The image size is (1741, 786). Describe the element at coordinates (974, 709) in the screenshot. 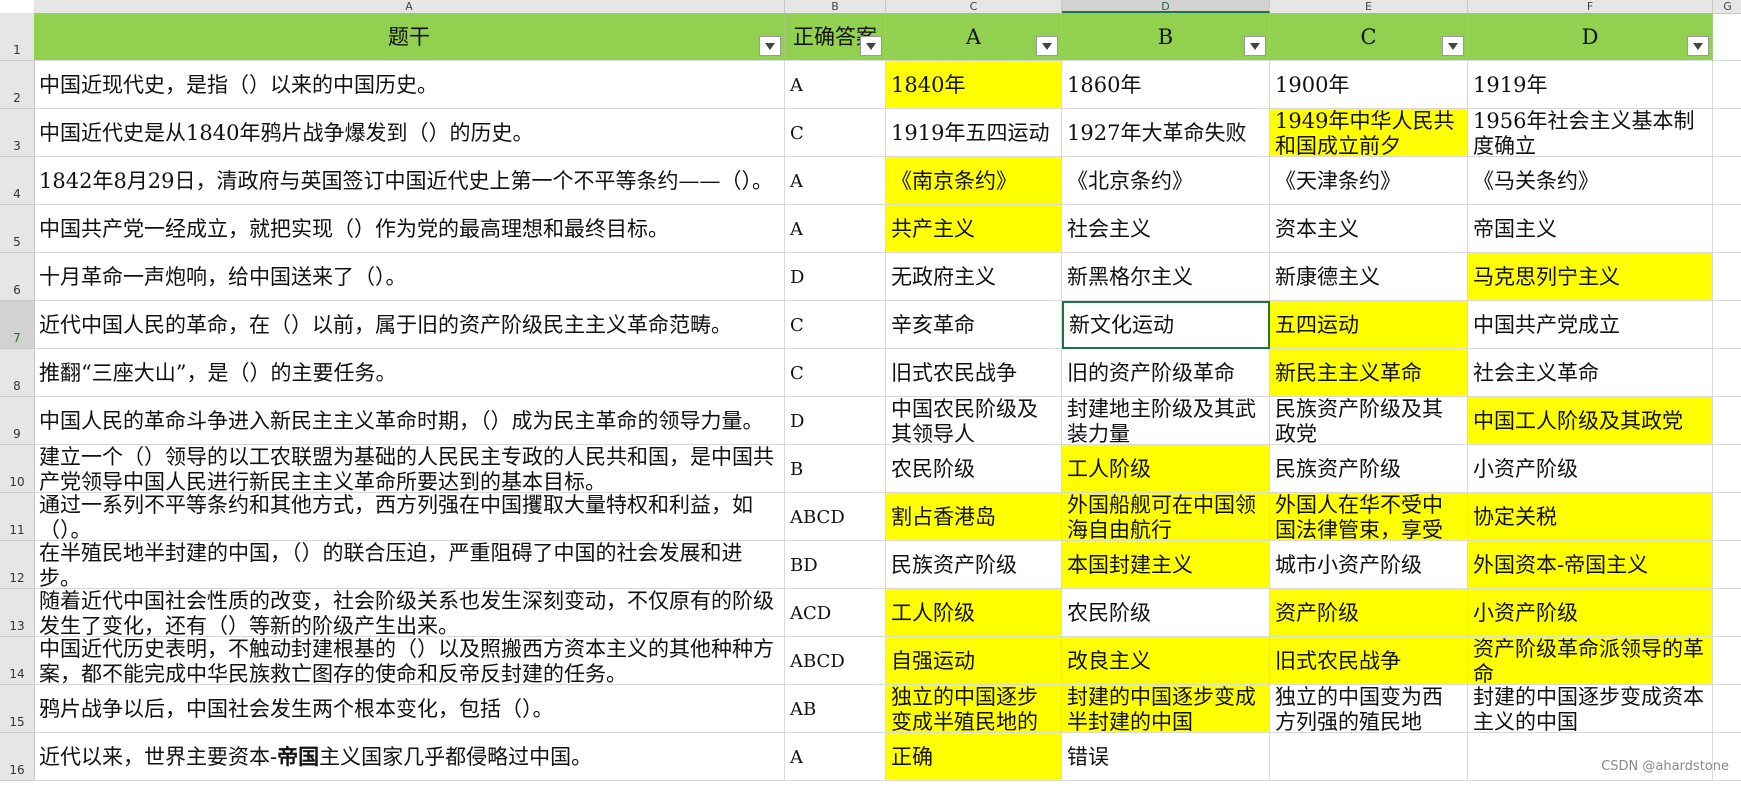

I see `option-a-cell: 独立的中国逐步变成半殖民地的` at that location.